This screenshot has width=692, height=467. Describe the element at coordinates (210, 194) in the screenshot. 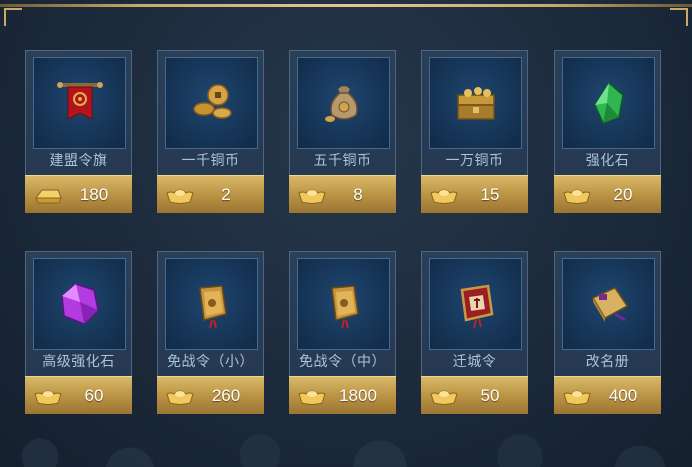

I see `price-bar: 2` at that location.